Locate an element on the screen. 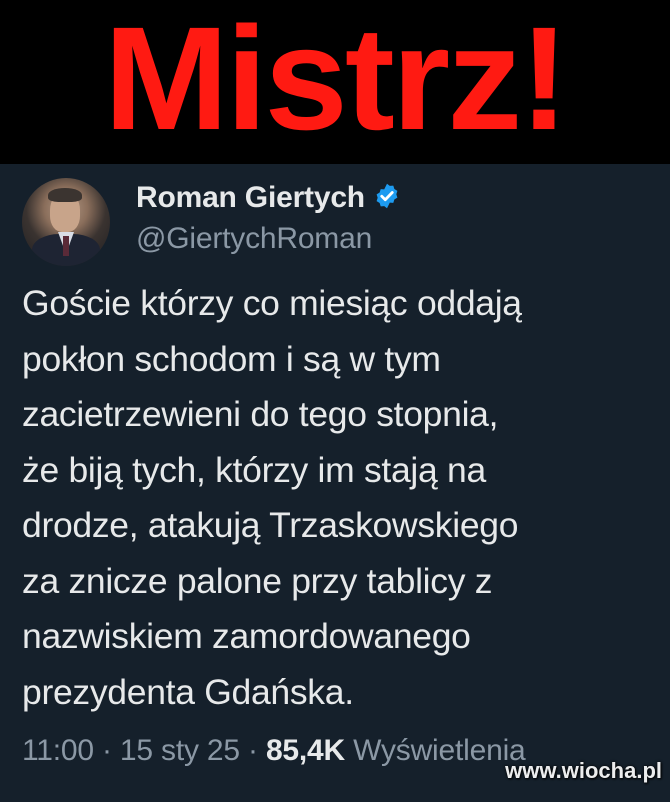  avatar is located at coordinates (66, 222).